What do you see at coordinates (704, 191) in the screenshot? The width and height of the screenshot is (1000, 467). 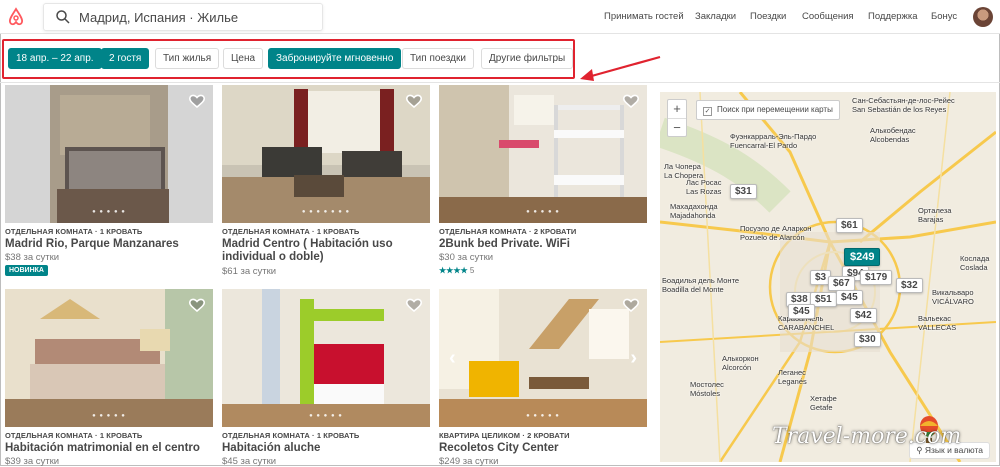 I see `place-en: Las Rozas` at bounding box center [704, 191].